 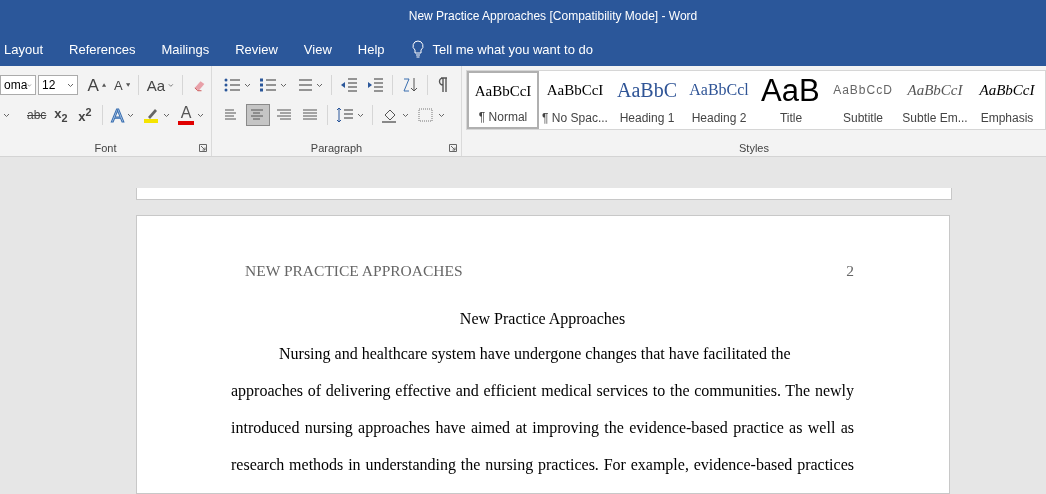 I want to click on style-item: AaBbCcI ¶ Normal, so click(x=503, y=100).